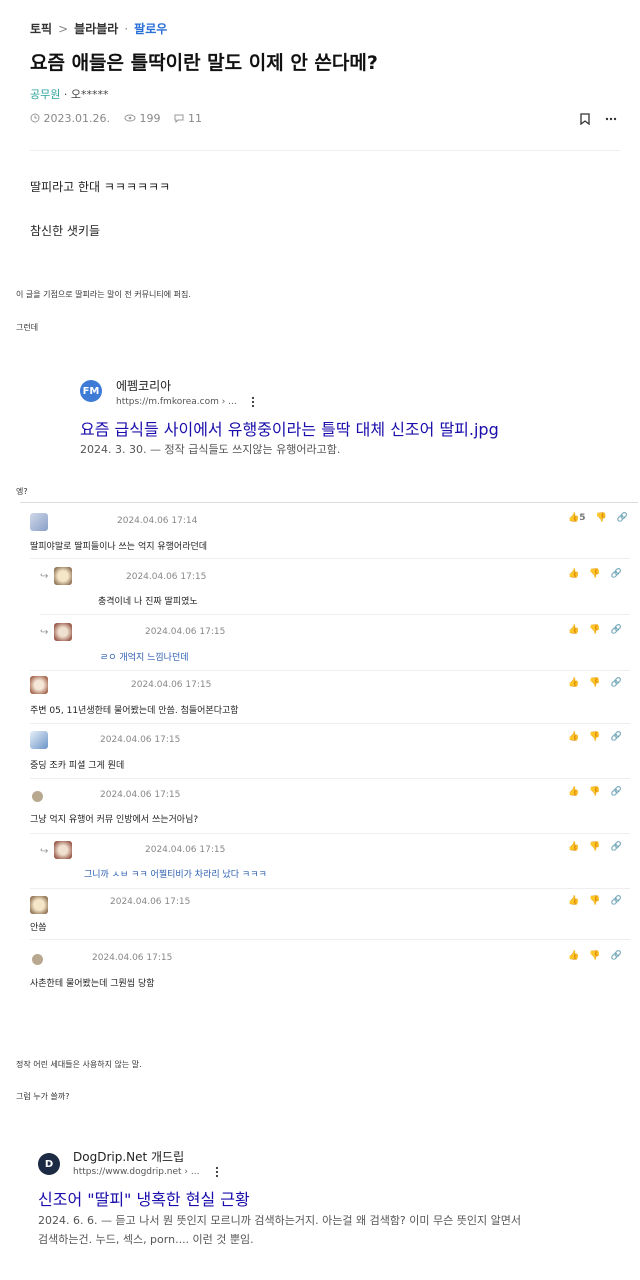  Describe the element at coordinates (150, 28) in the screenshot. I see `follow-button: 팔로우` at that location.